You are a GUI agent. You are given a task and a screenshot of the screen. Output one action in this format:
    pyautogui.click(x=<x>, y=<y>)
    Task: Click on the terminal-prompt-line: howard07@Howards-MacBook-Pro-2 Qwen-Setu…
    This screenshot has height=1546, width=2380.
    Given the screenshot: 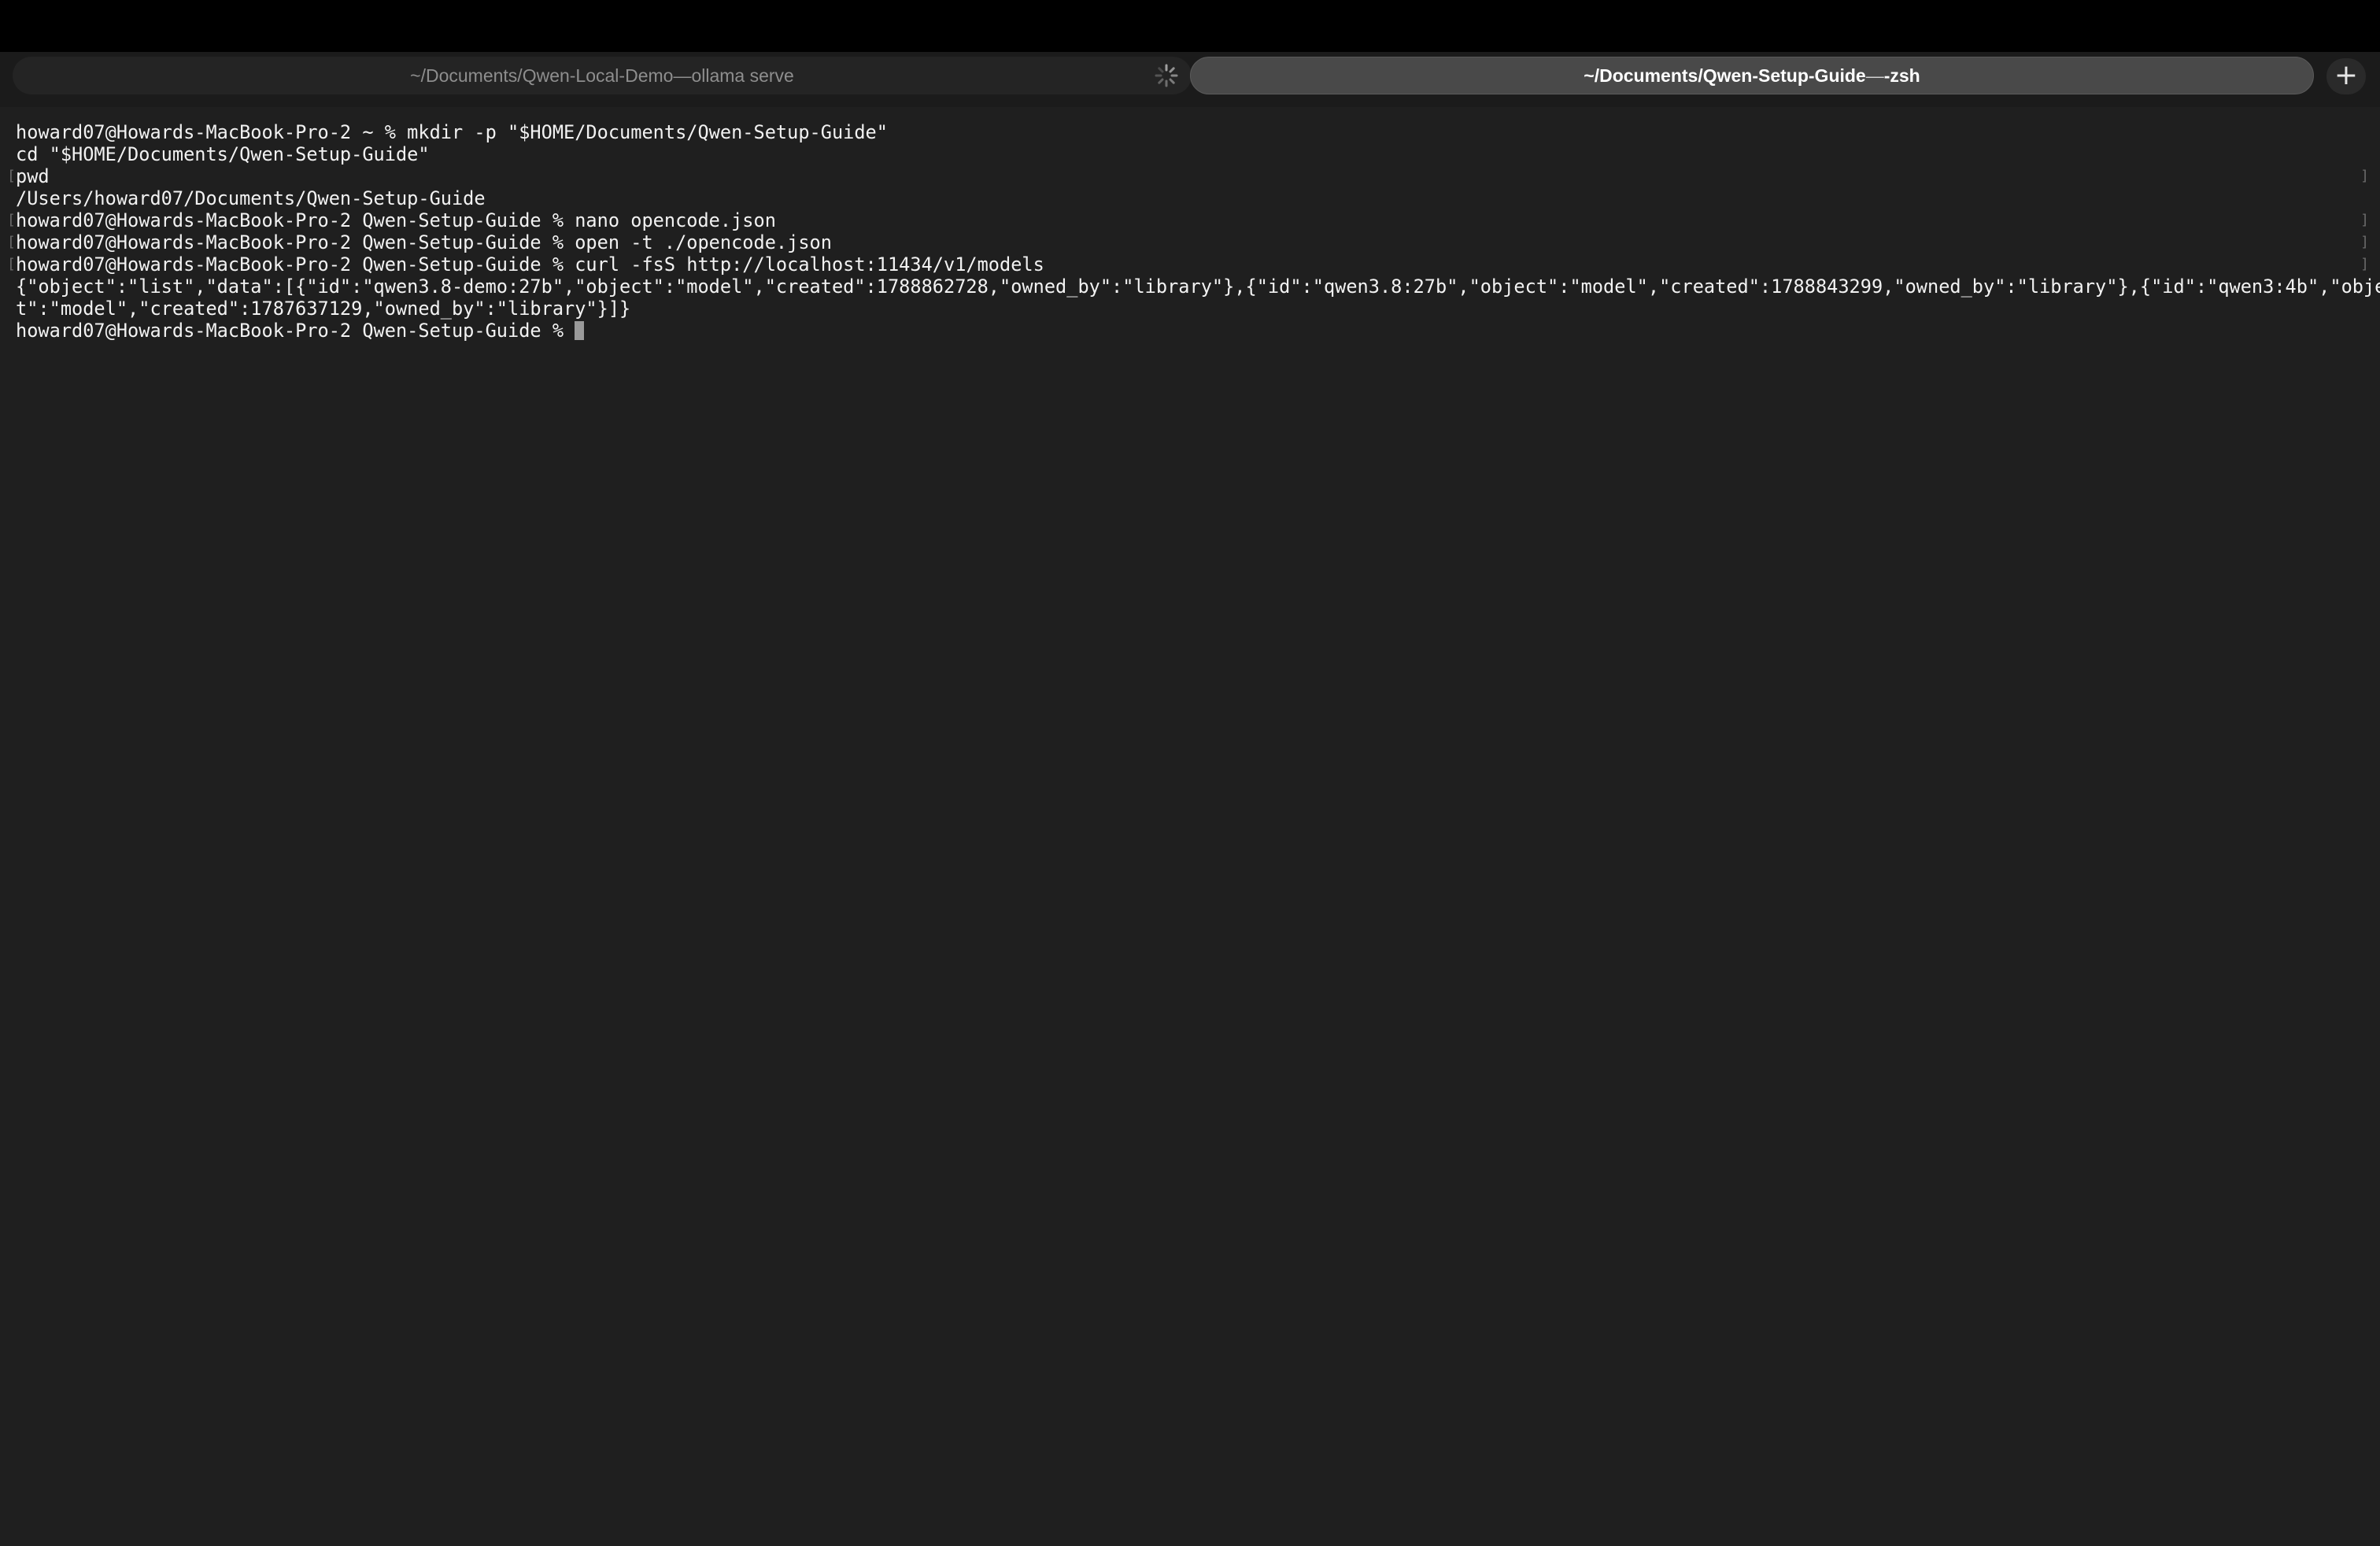 What is the action you would take?
    pyautogui.click(x=1192, y=331)
    